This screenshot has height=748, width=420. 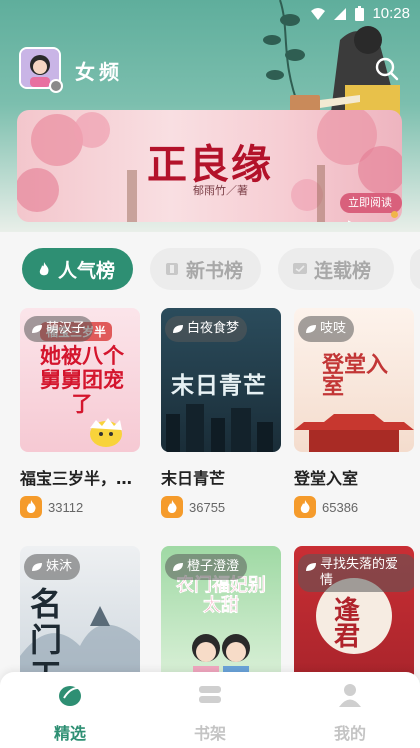 I want to click on cover-title-art: 逢君, so click(x=347, y=624).